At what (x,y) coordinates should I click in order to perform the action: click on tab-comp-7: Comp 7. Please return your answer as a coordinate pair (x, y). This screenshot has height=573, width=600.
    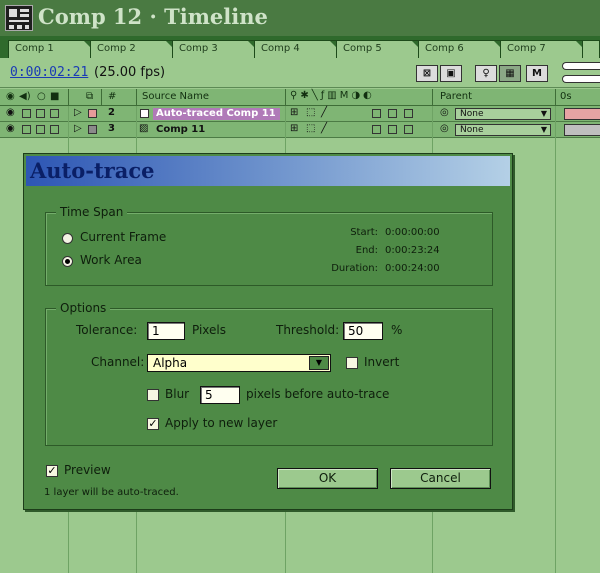
    Looking at the image, I should click on (542, 49).